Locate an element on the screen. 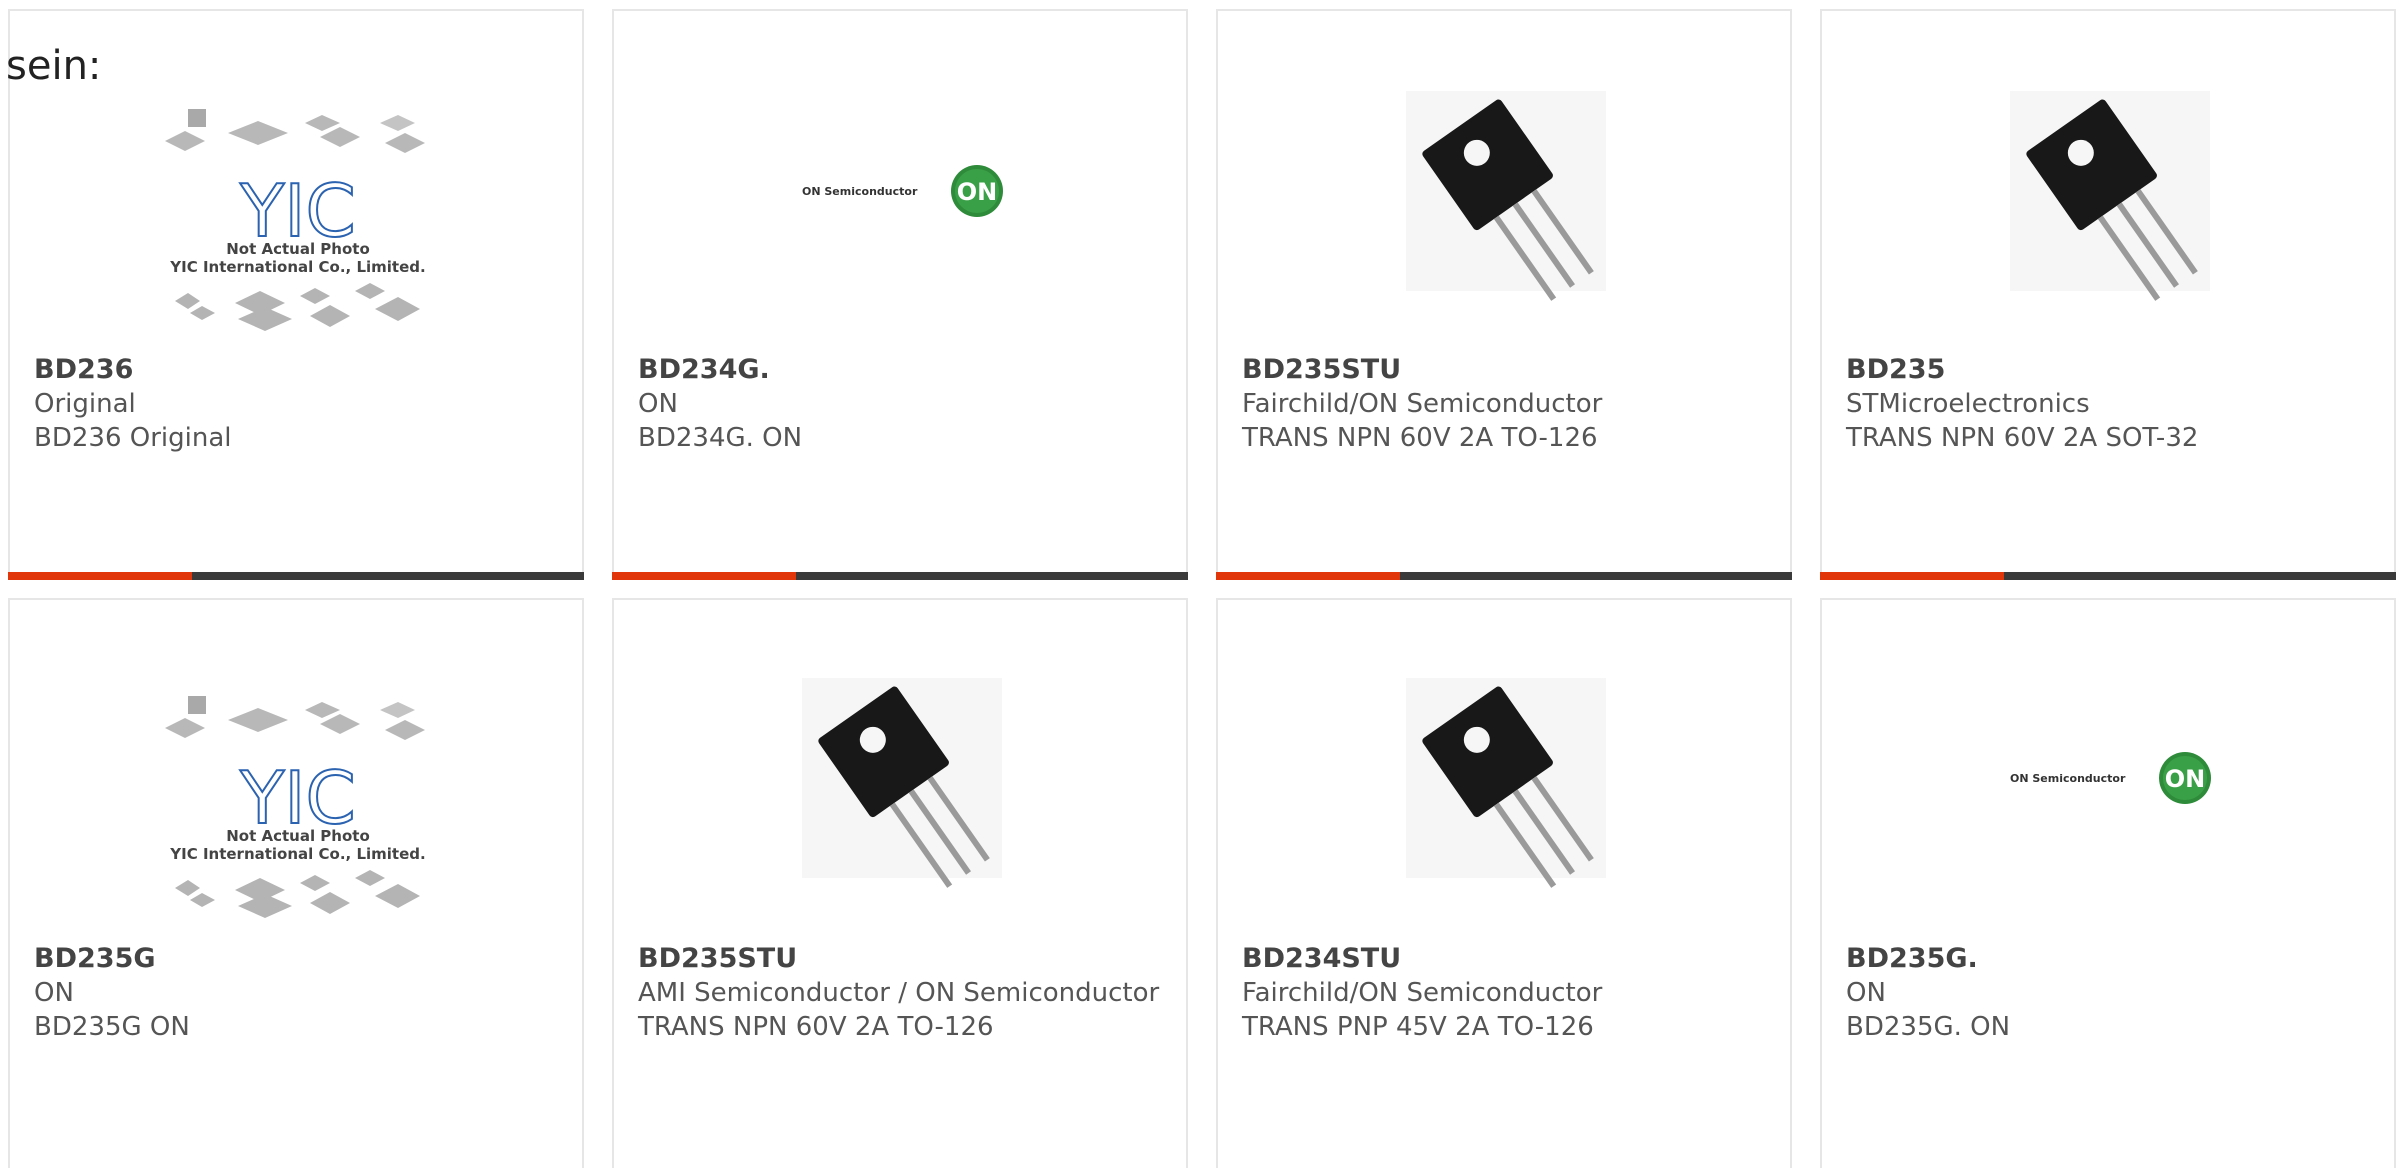 The image size is (2400, 1168). description: BD234G. ON is located at coordinates (720, 438).